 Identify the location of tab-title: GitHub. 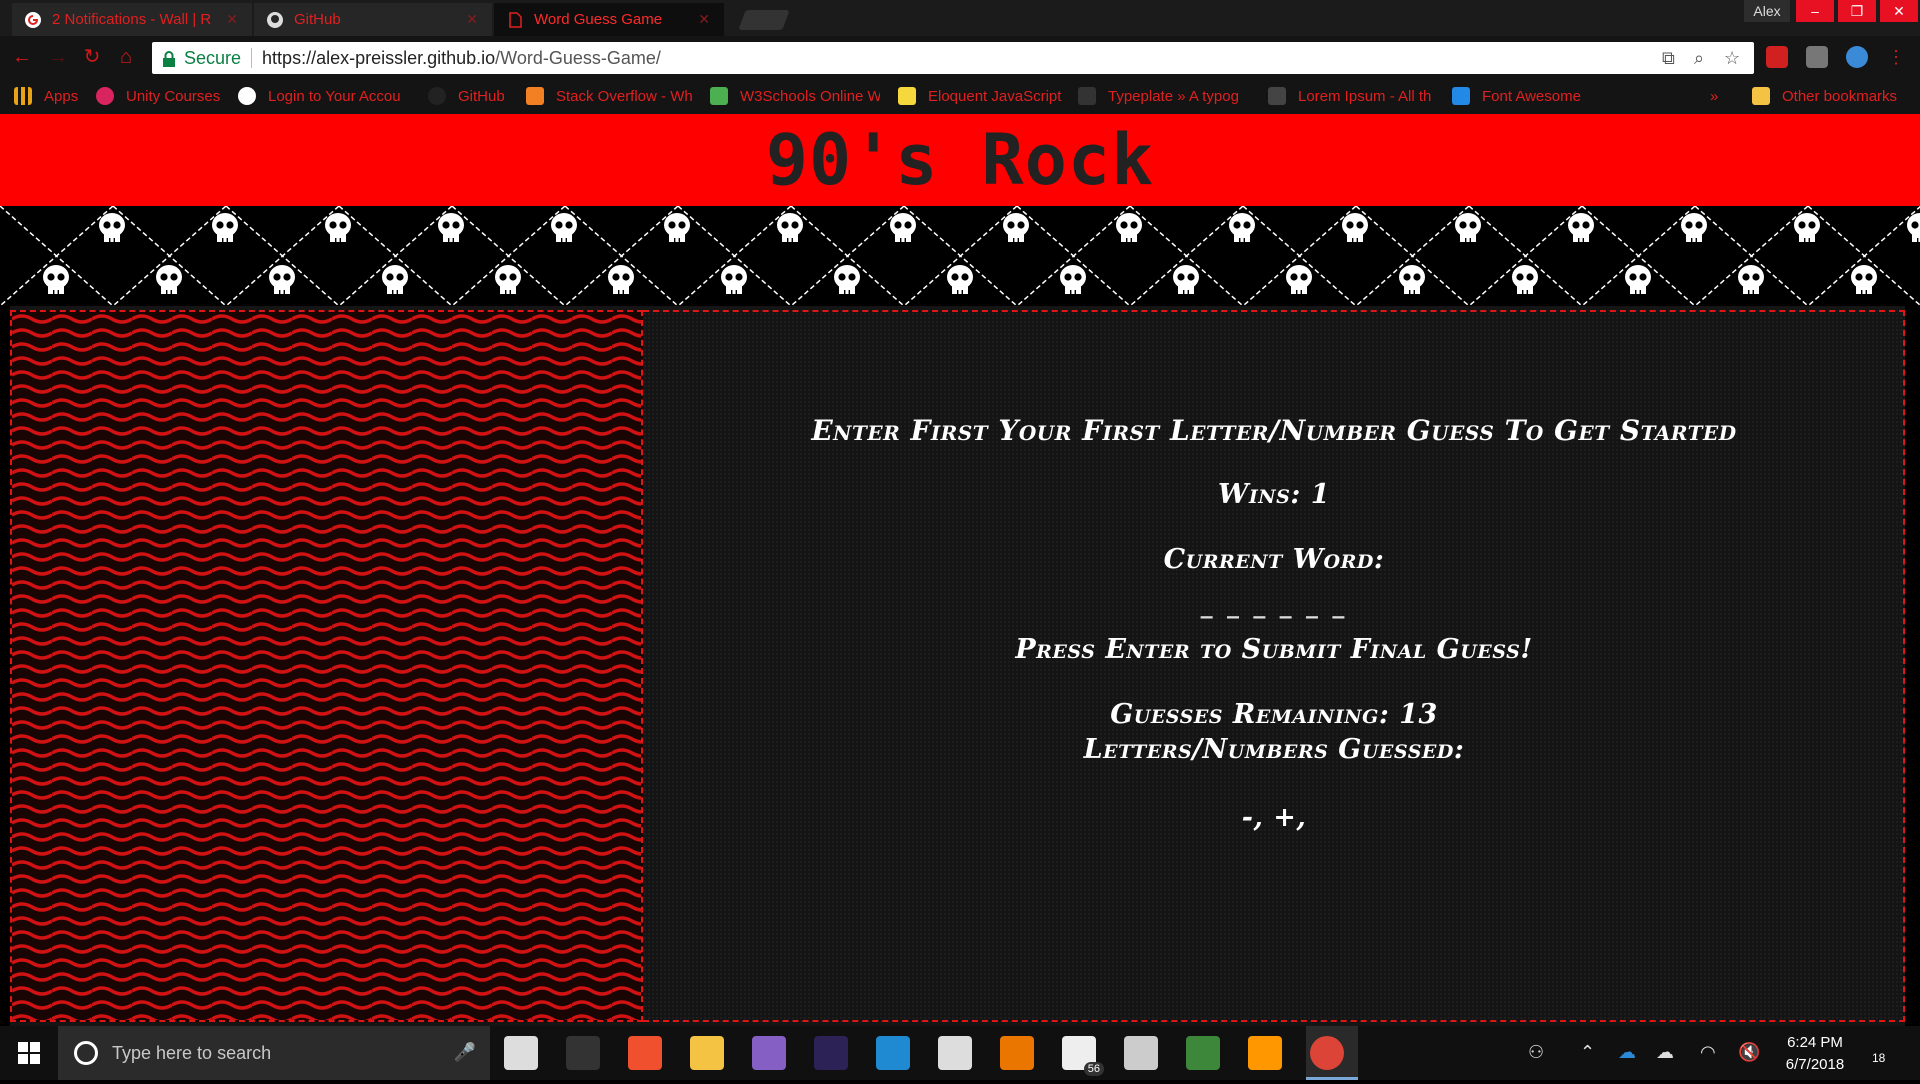
(317, 19).